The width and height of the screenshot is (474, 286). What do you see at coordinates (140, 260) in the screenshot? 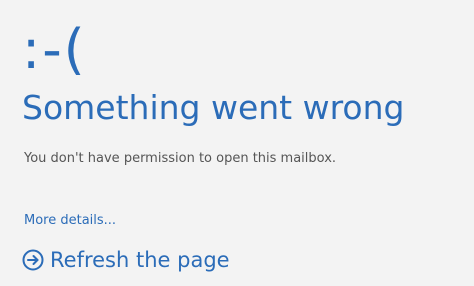
I see `refresh-page-label: Refresh the page` at bounding box center [140, 260].